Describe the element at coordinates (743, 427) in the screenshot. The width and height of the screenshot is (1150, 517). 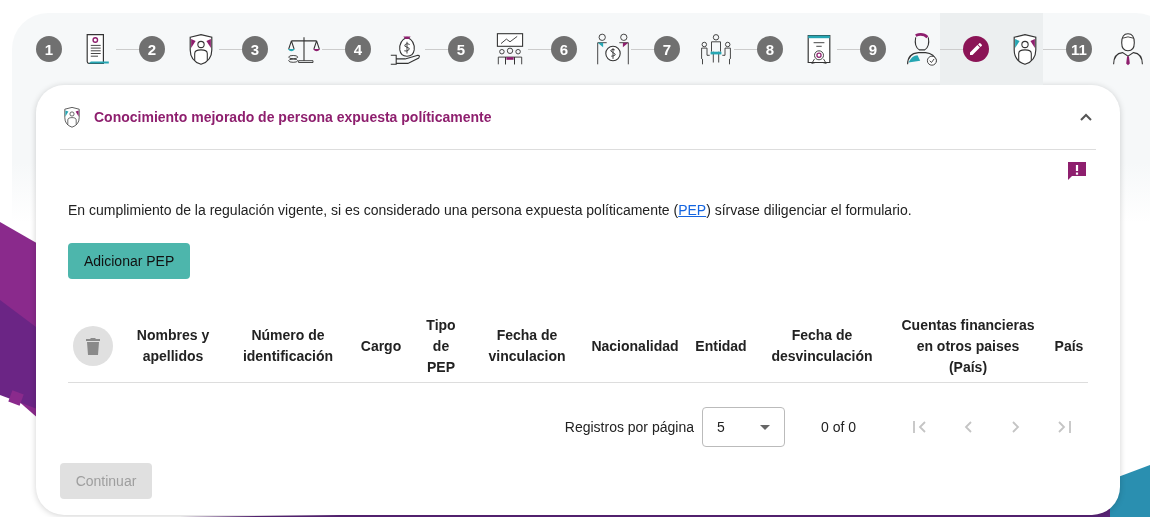
I see `rows-per-page-select: 5` at that location.